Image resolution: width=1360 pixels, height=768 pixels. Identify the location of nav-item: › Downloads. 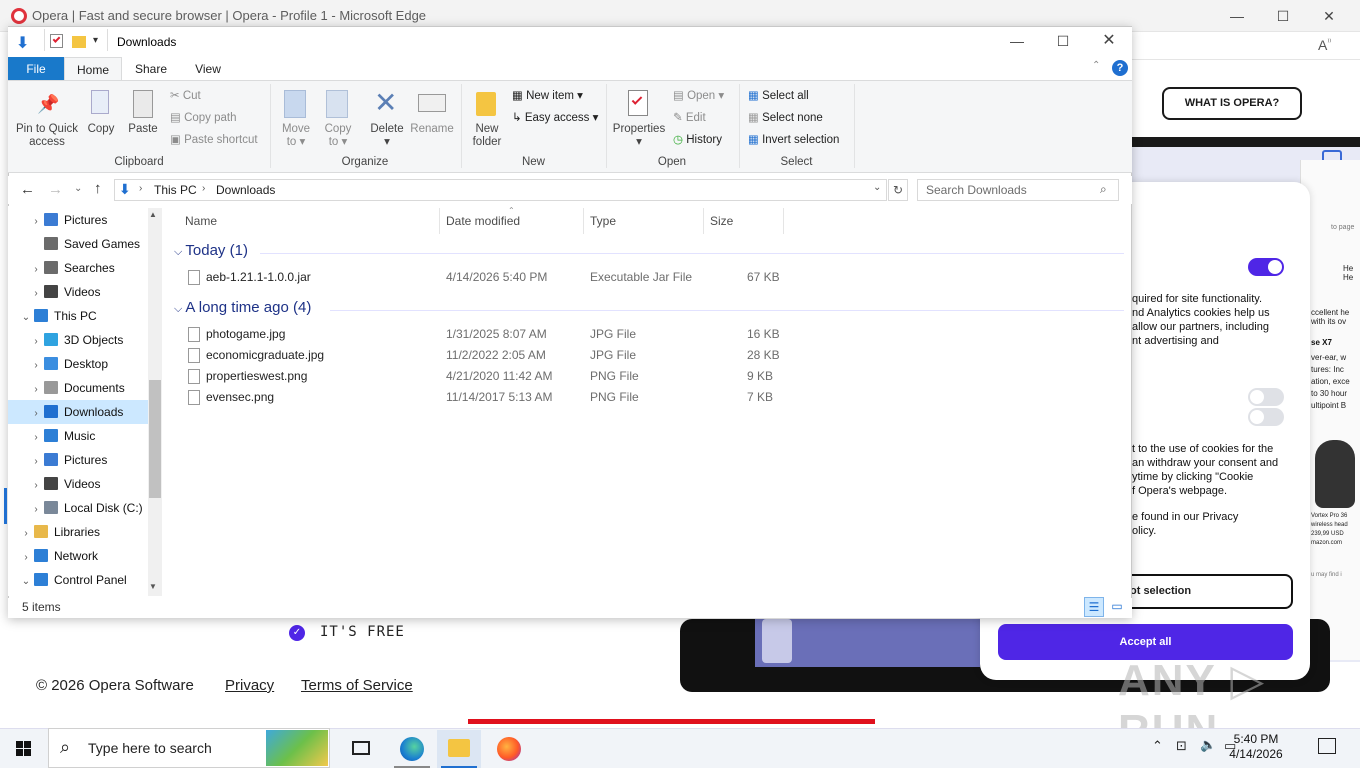
(78, 412).